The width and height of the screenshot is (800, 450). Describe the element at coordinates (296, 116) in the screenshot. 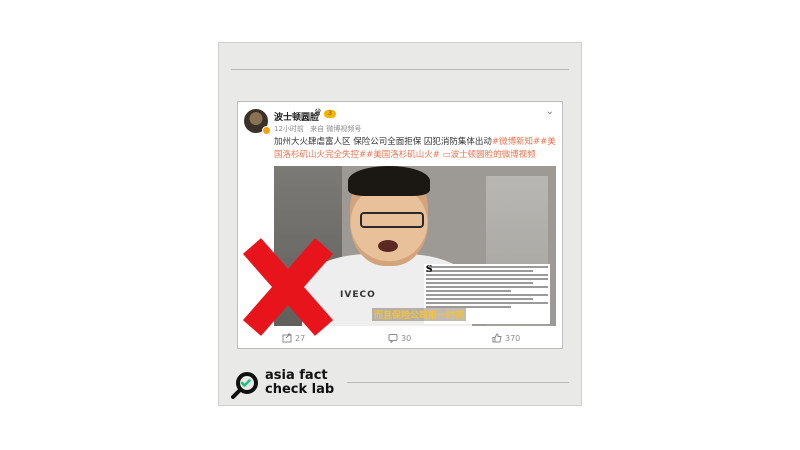

I see `username: 波士顿圆脸` at that location.